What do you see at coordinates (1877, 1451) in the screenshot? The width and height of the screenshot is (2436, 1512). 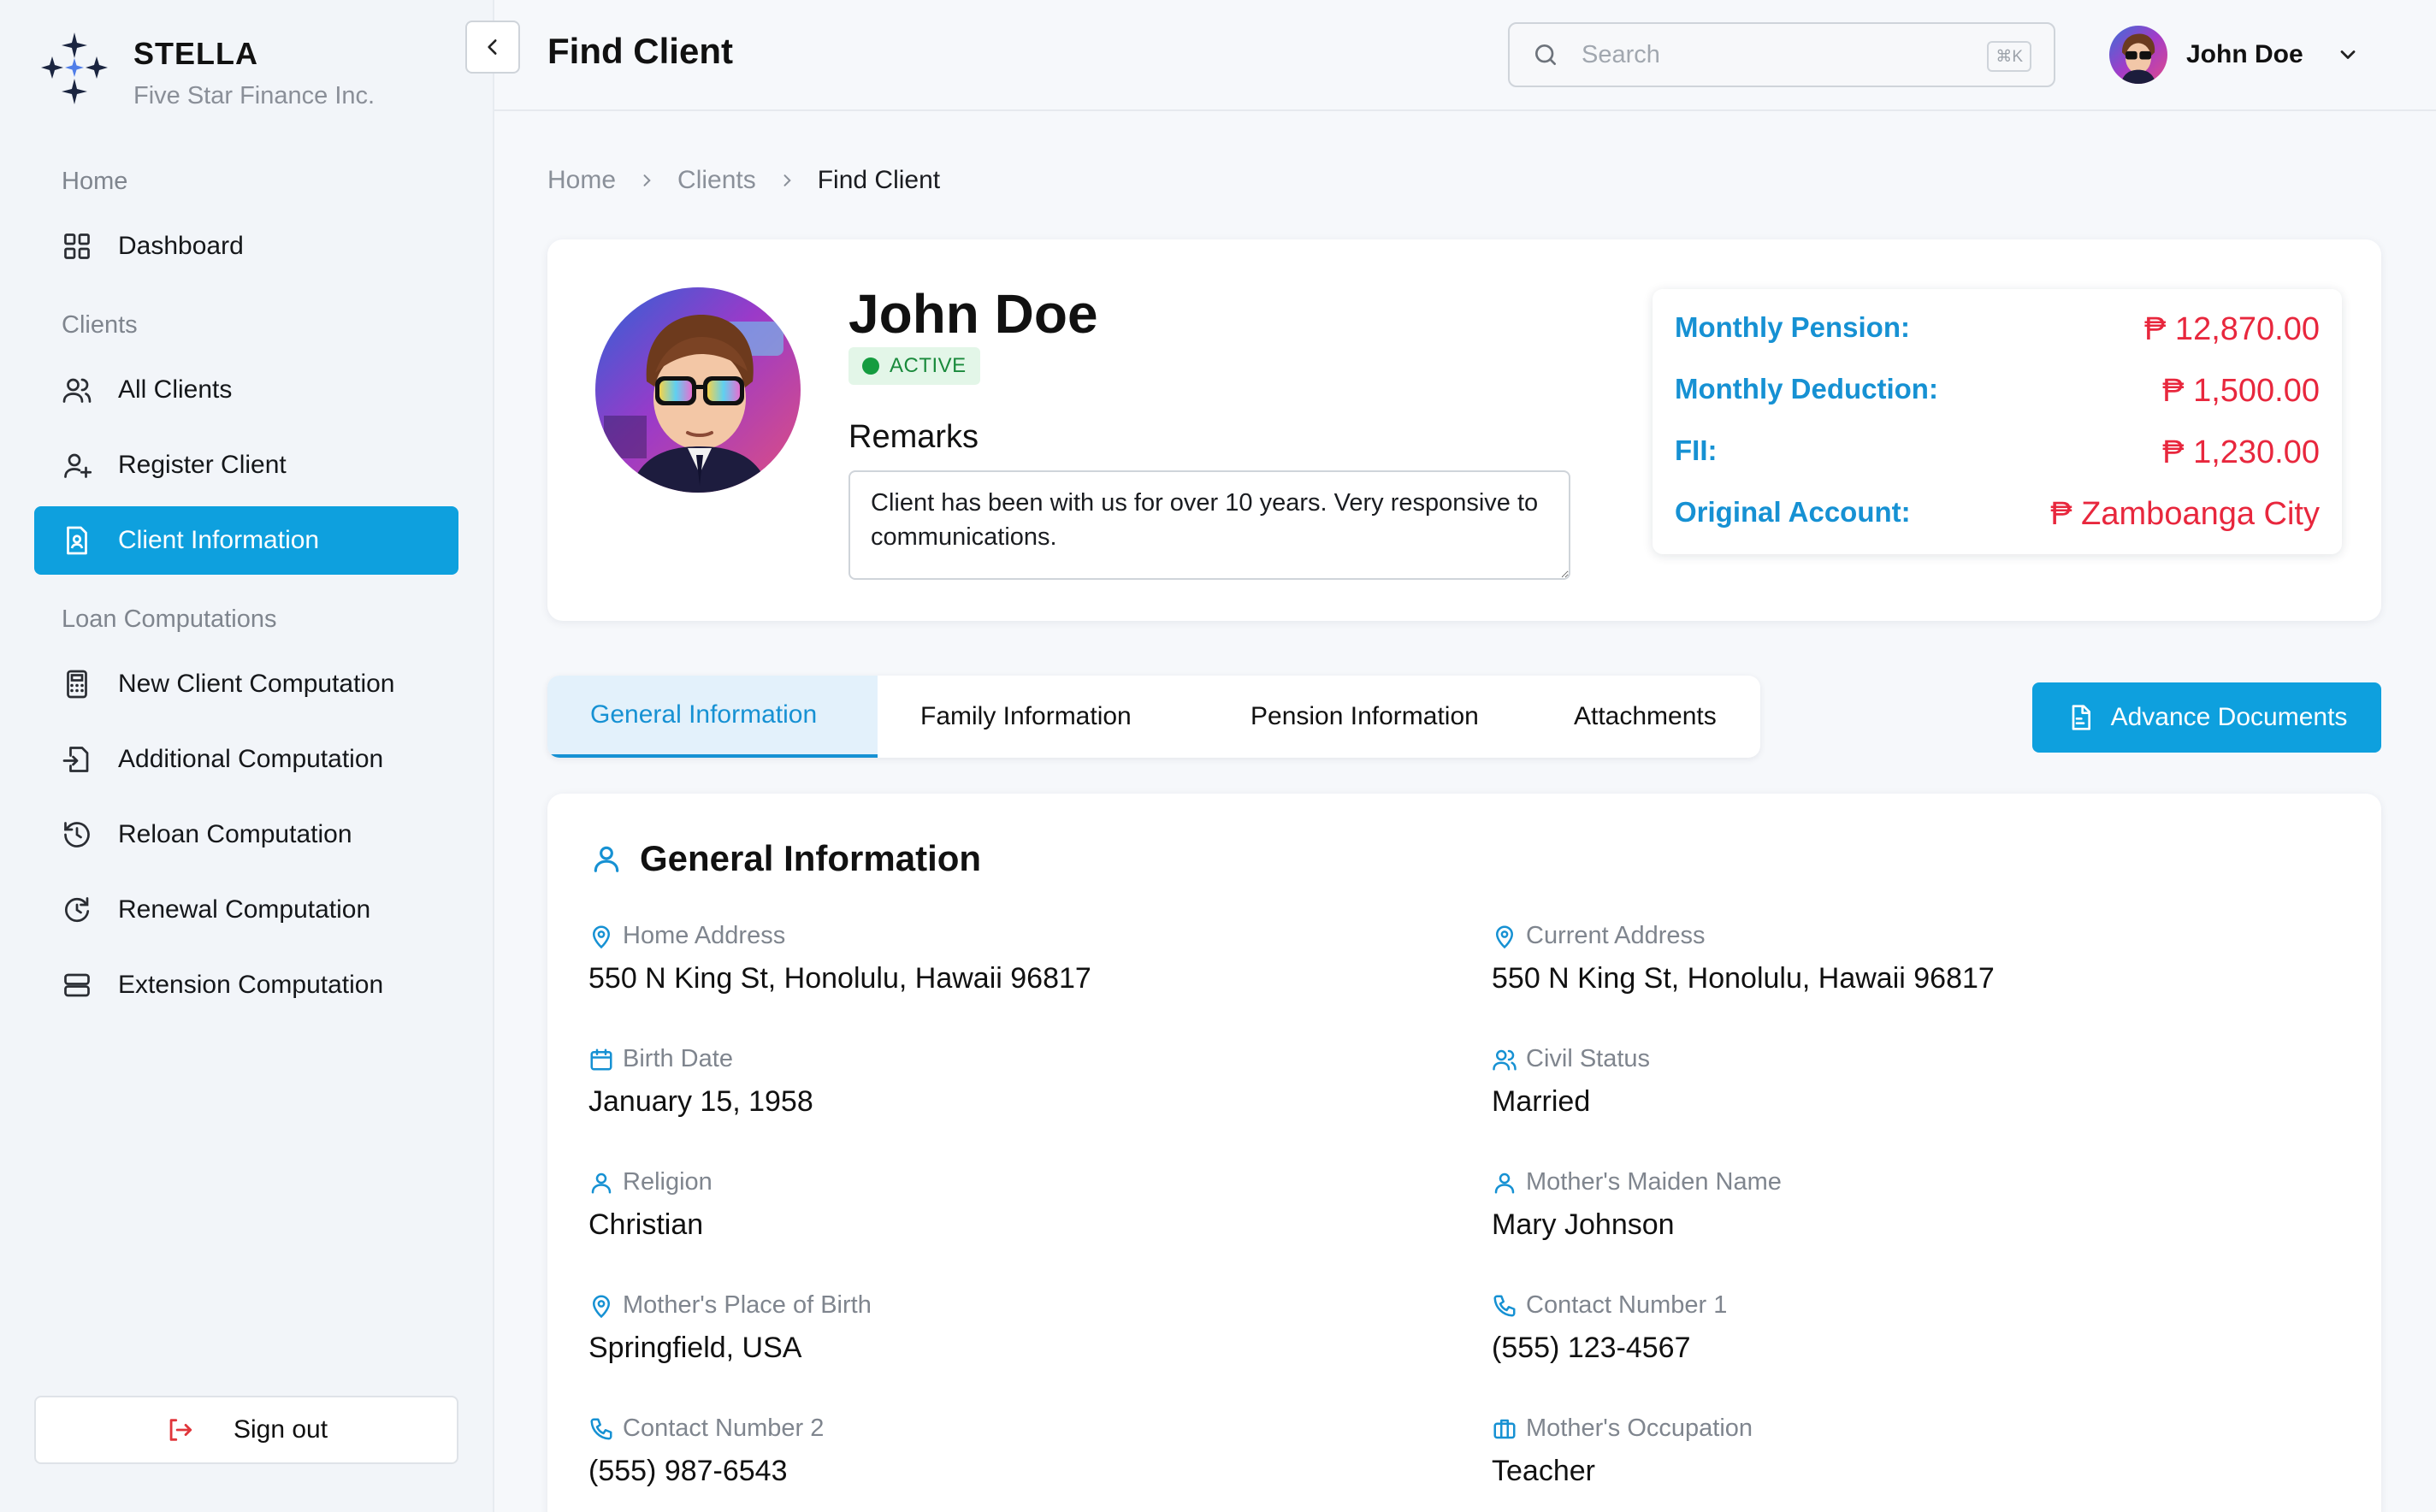 I see `field-mothers-occupation: Mother's Occupation Teacher` at bounding box center [1877, 1451].